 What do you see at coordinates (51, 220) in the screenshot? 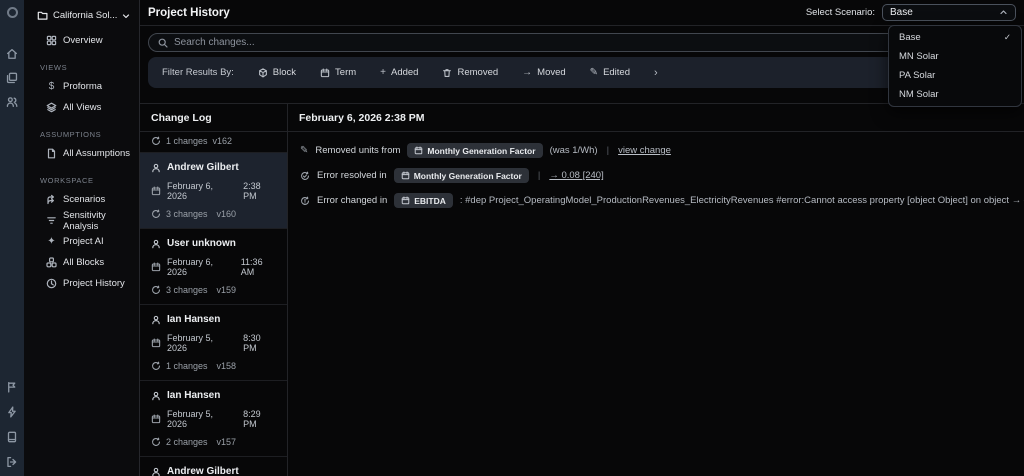
I see `filter-funnel-icon` at bounding box center [51, 220].